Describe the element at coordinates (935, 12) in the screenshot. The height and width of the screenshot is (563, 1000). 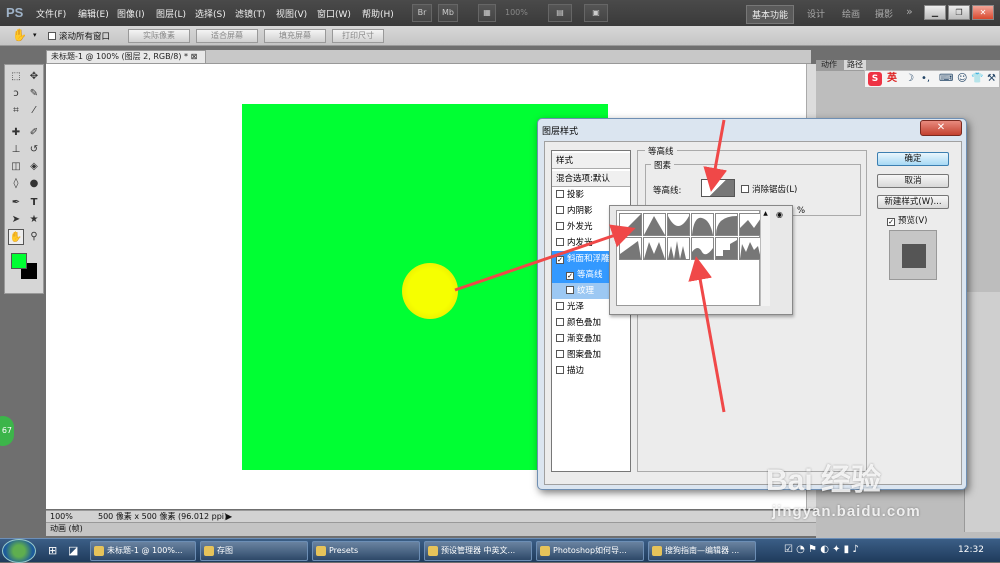
I see `minimize-icon: ▁` at that location.